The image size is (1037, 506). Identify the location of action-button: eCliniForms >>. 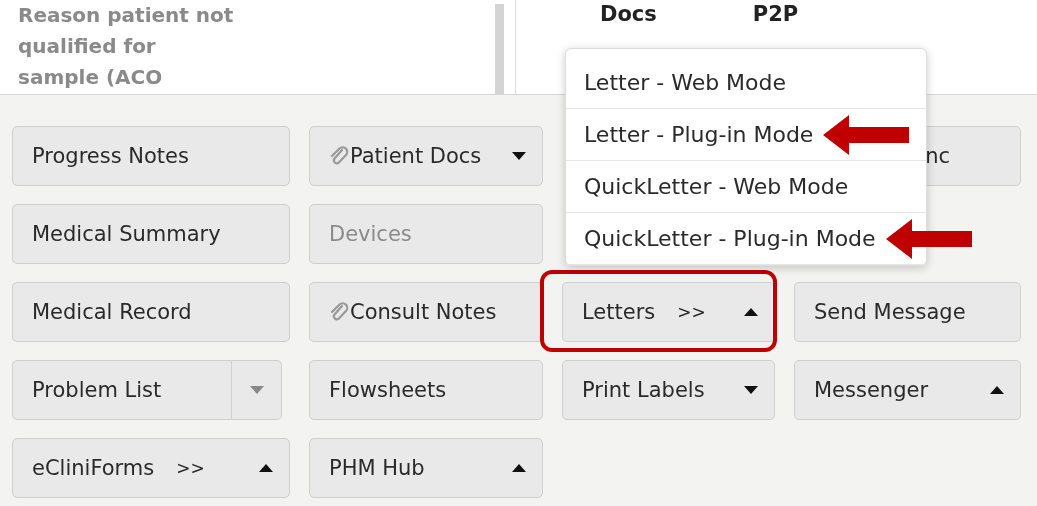
(151, 468).